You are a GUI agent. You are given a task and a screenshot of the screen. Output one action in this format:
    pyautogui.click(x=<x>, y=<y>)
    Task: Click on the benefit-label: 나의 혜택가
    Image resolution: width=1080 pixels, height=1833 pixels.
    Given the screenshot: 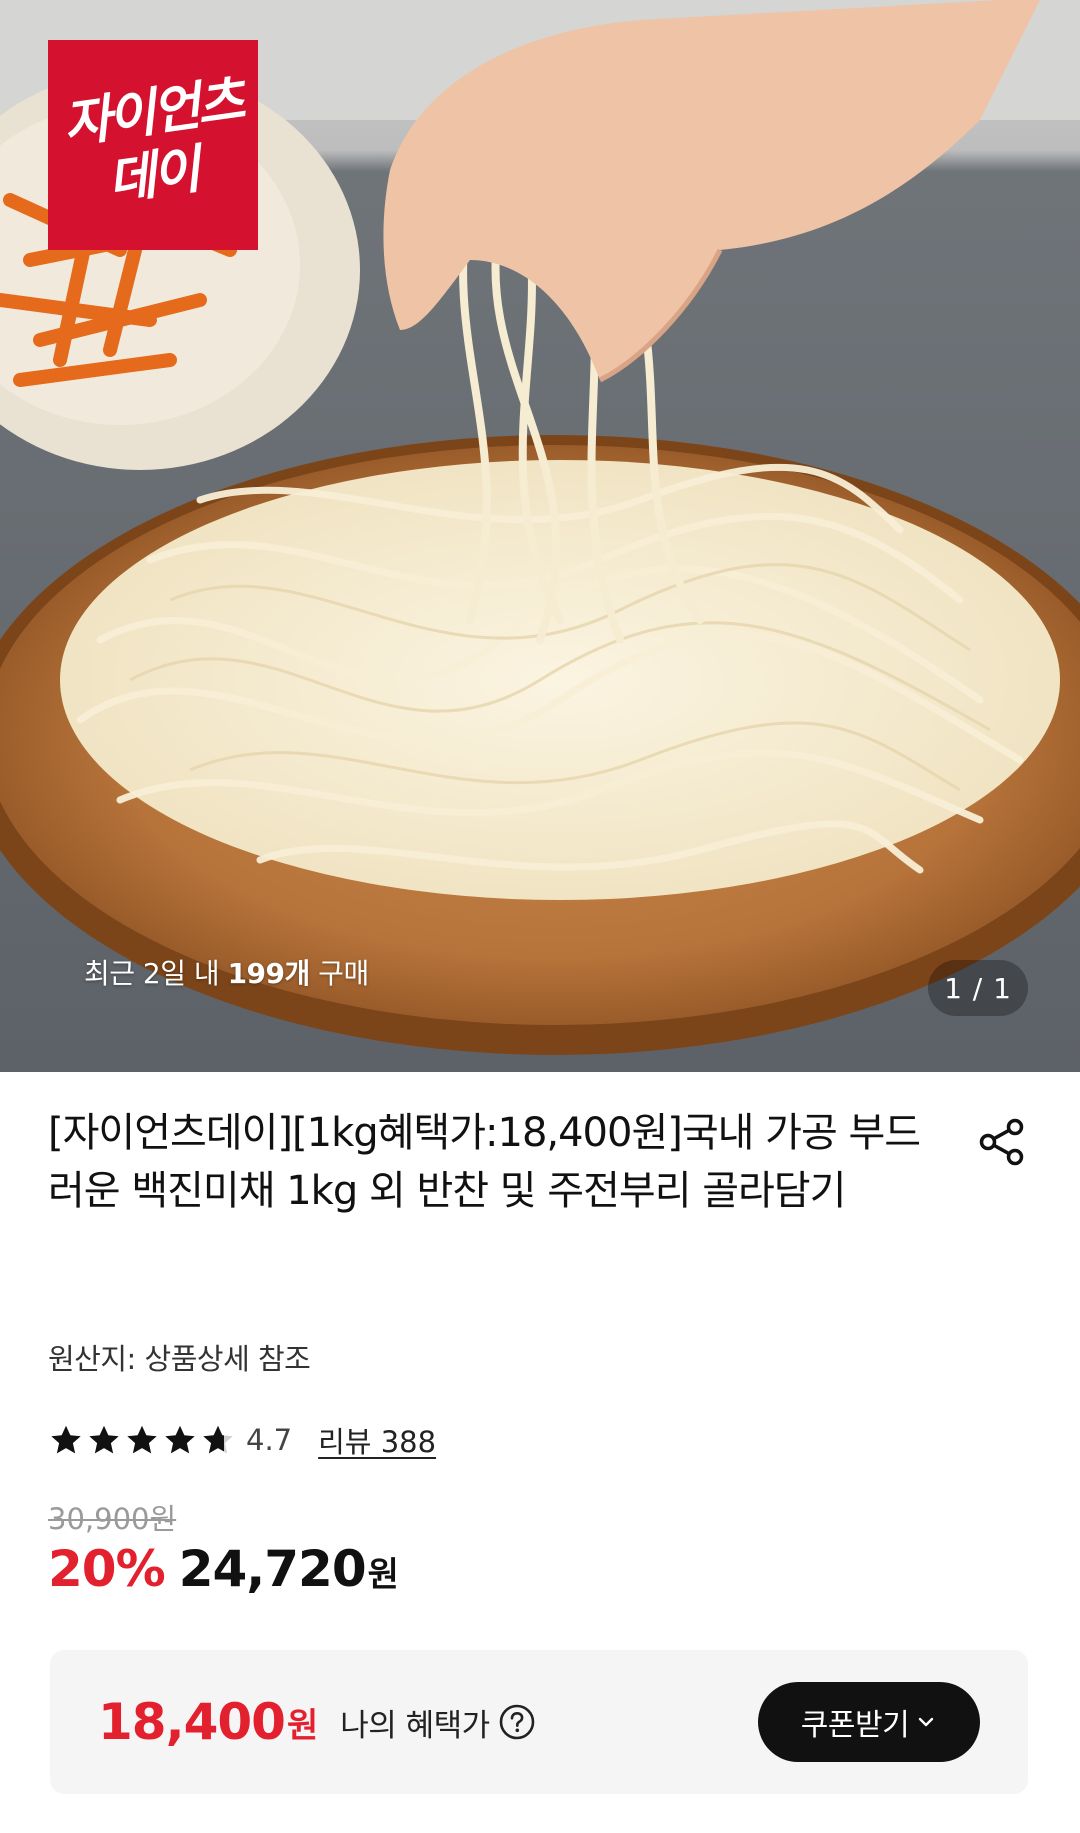 What is the action you would take?
    pyautogui.click(x=415, y=1725)
    